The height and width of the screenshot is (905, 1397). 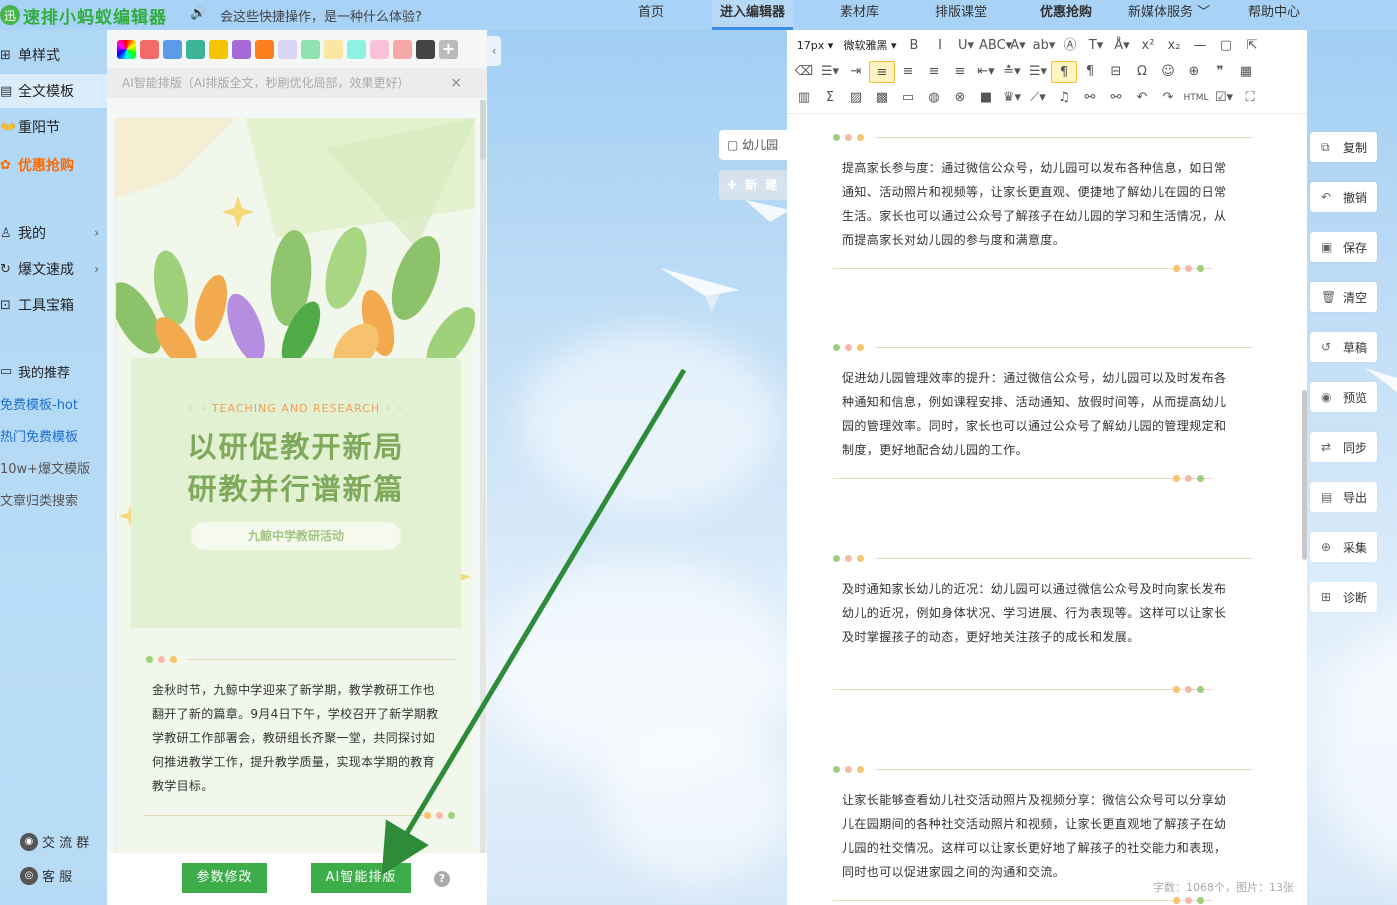 What do you see at coordinates (1196, 98) in the screenshot?
I see `toolbar-button-row3-15: HTML` at bounding box center [1196, 98].